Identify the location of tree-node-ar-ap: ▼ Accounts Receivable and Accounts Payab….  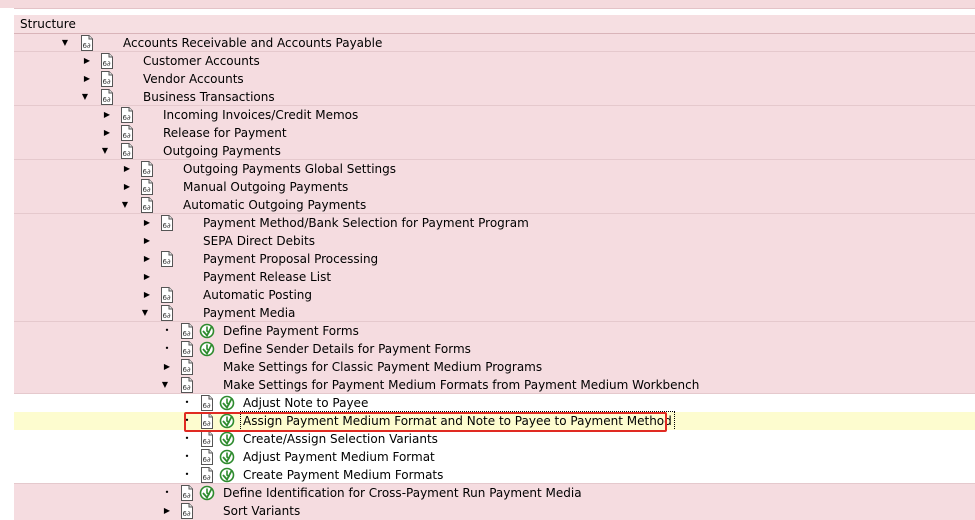
(494, 43).